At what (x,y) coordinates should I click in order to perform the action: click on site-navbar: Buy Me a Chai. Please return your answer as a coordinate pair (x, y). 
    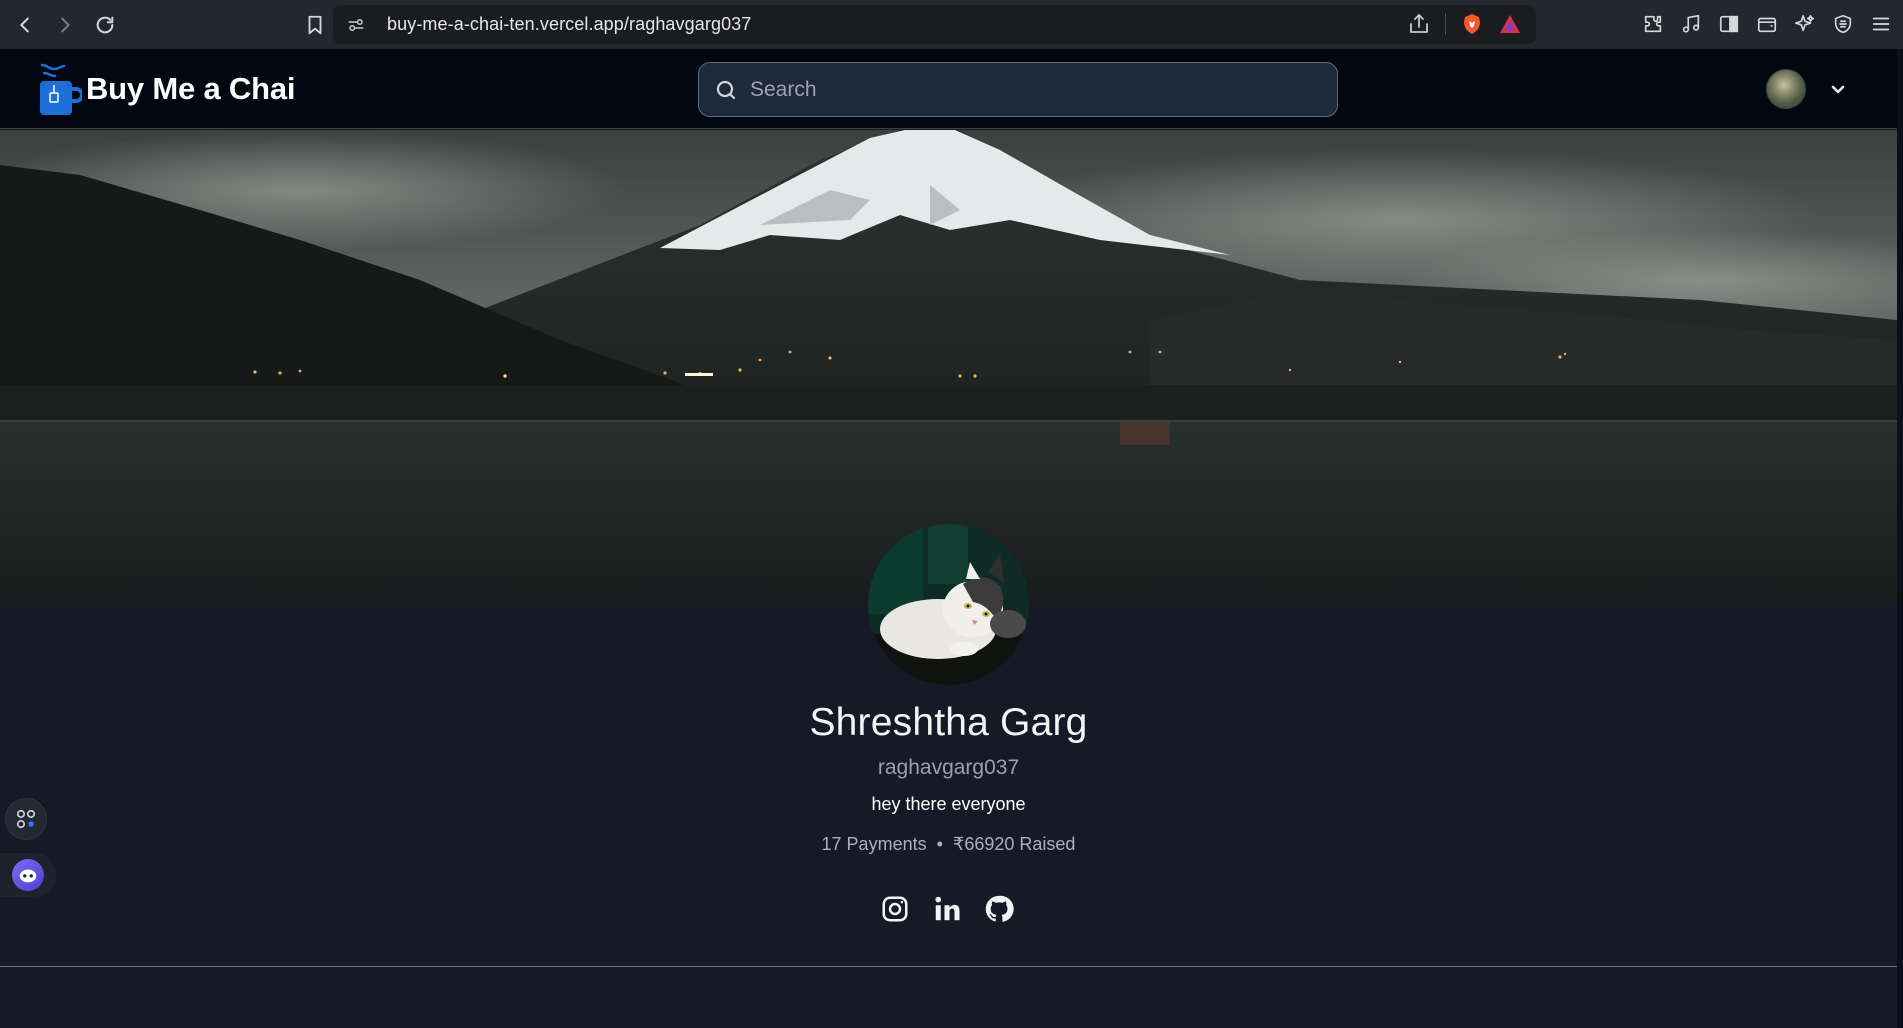
    Looking at the image, I should click on (948, 89).